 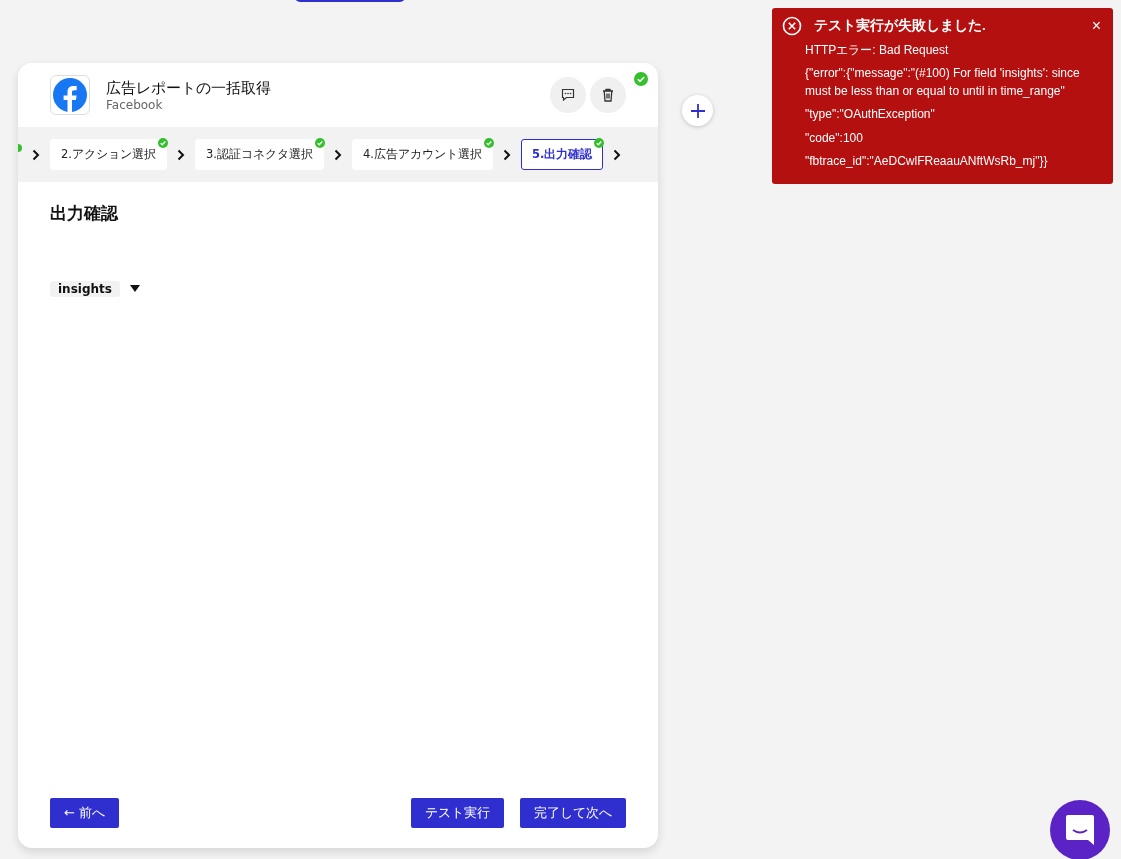 I want to click on comment-icon, so click(x=568, y=95).